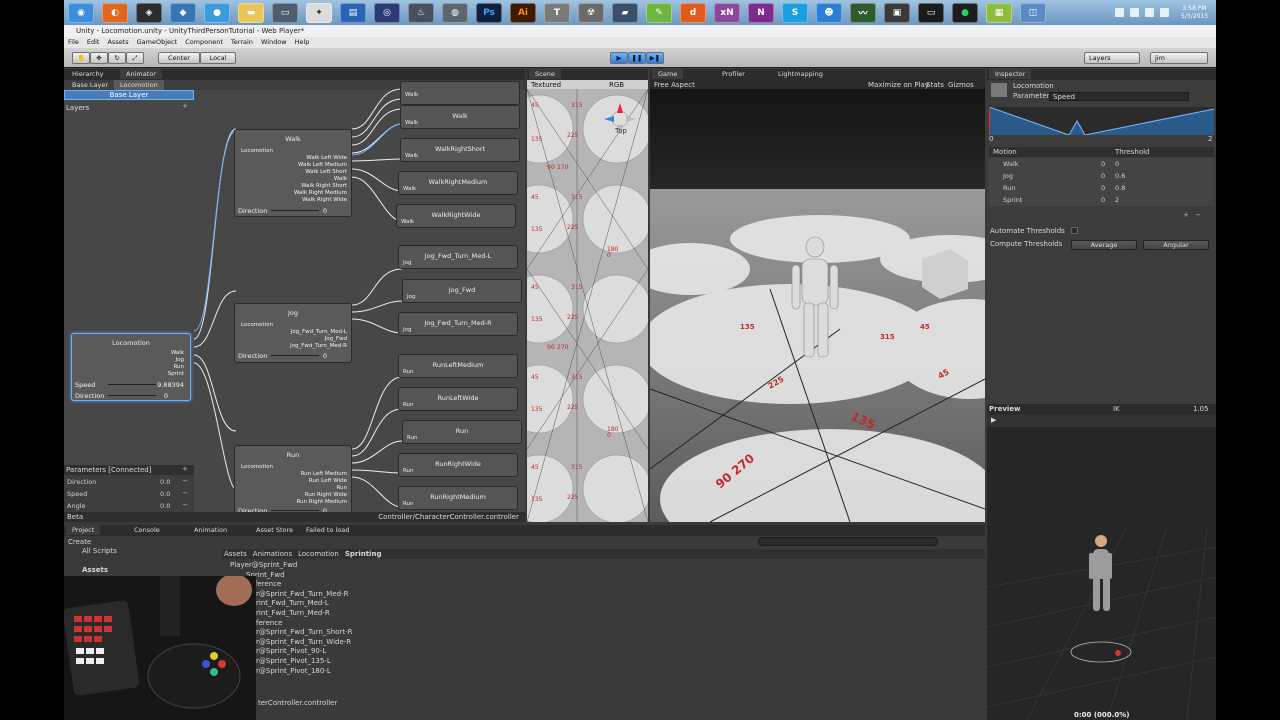 This screenshot has height=720, width=1280. I want to click on add-motion-button: +, so click(1186, 215).